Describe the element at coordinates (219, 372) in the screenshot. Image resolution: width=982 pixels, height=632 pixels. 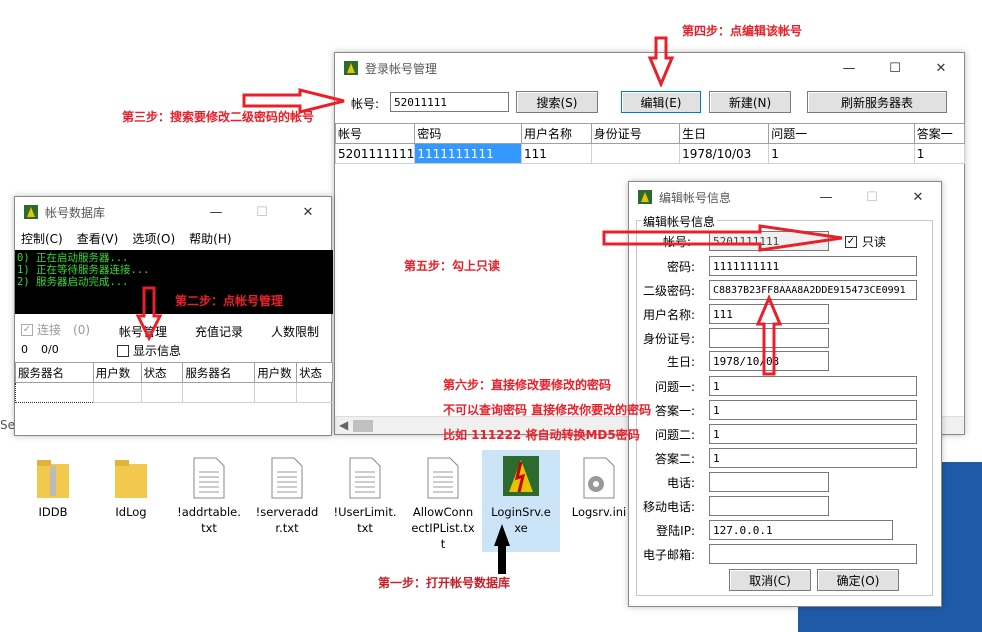
I see `col-server-name-2: 服务器名` at that location.